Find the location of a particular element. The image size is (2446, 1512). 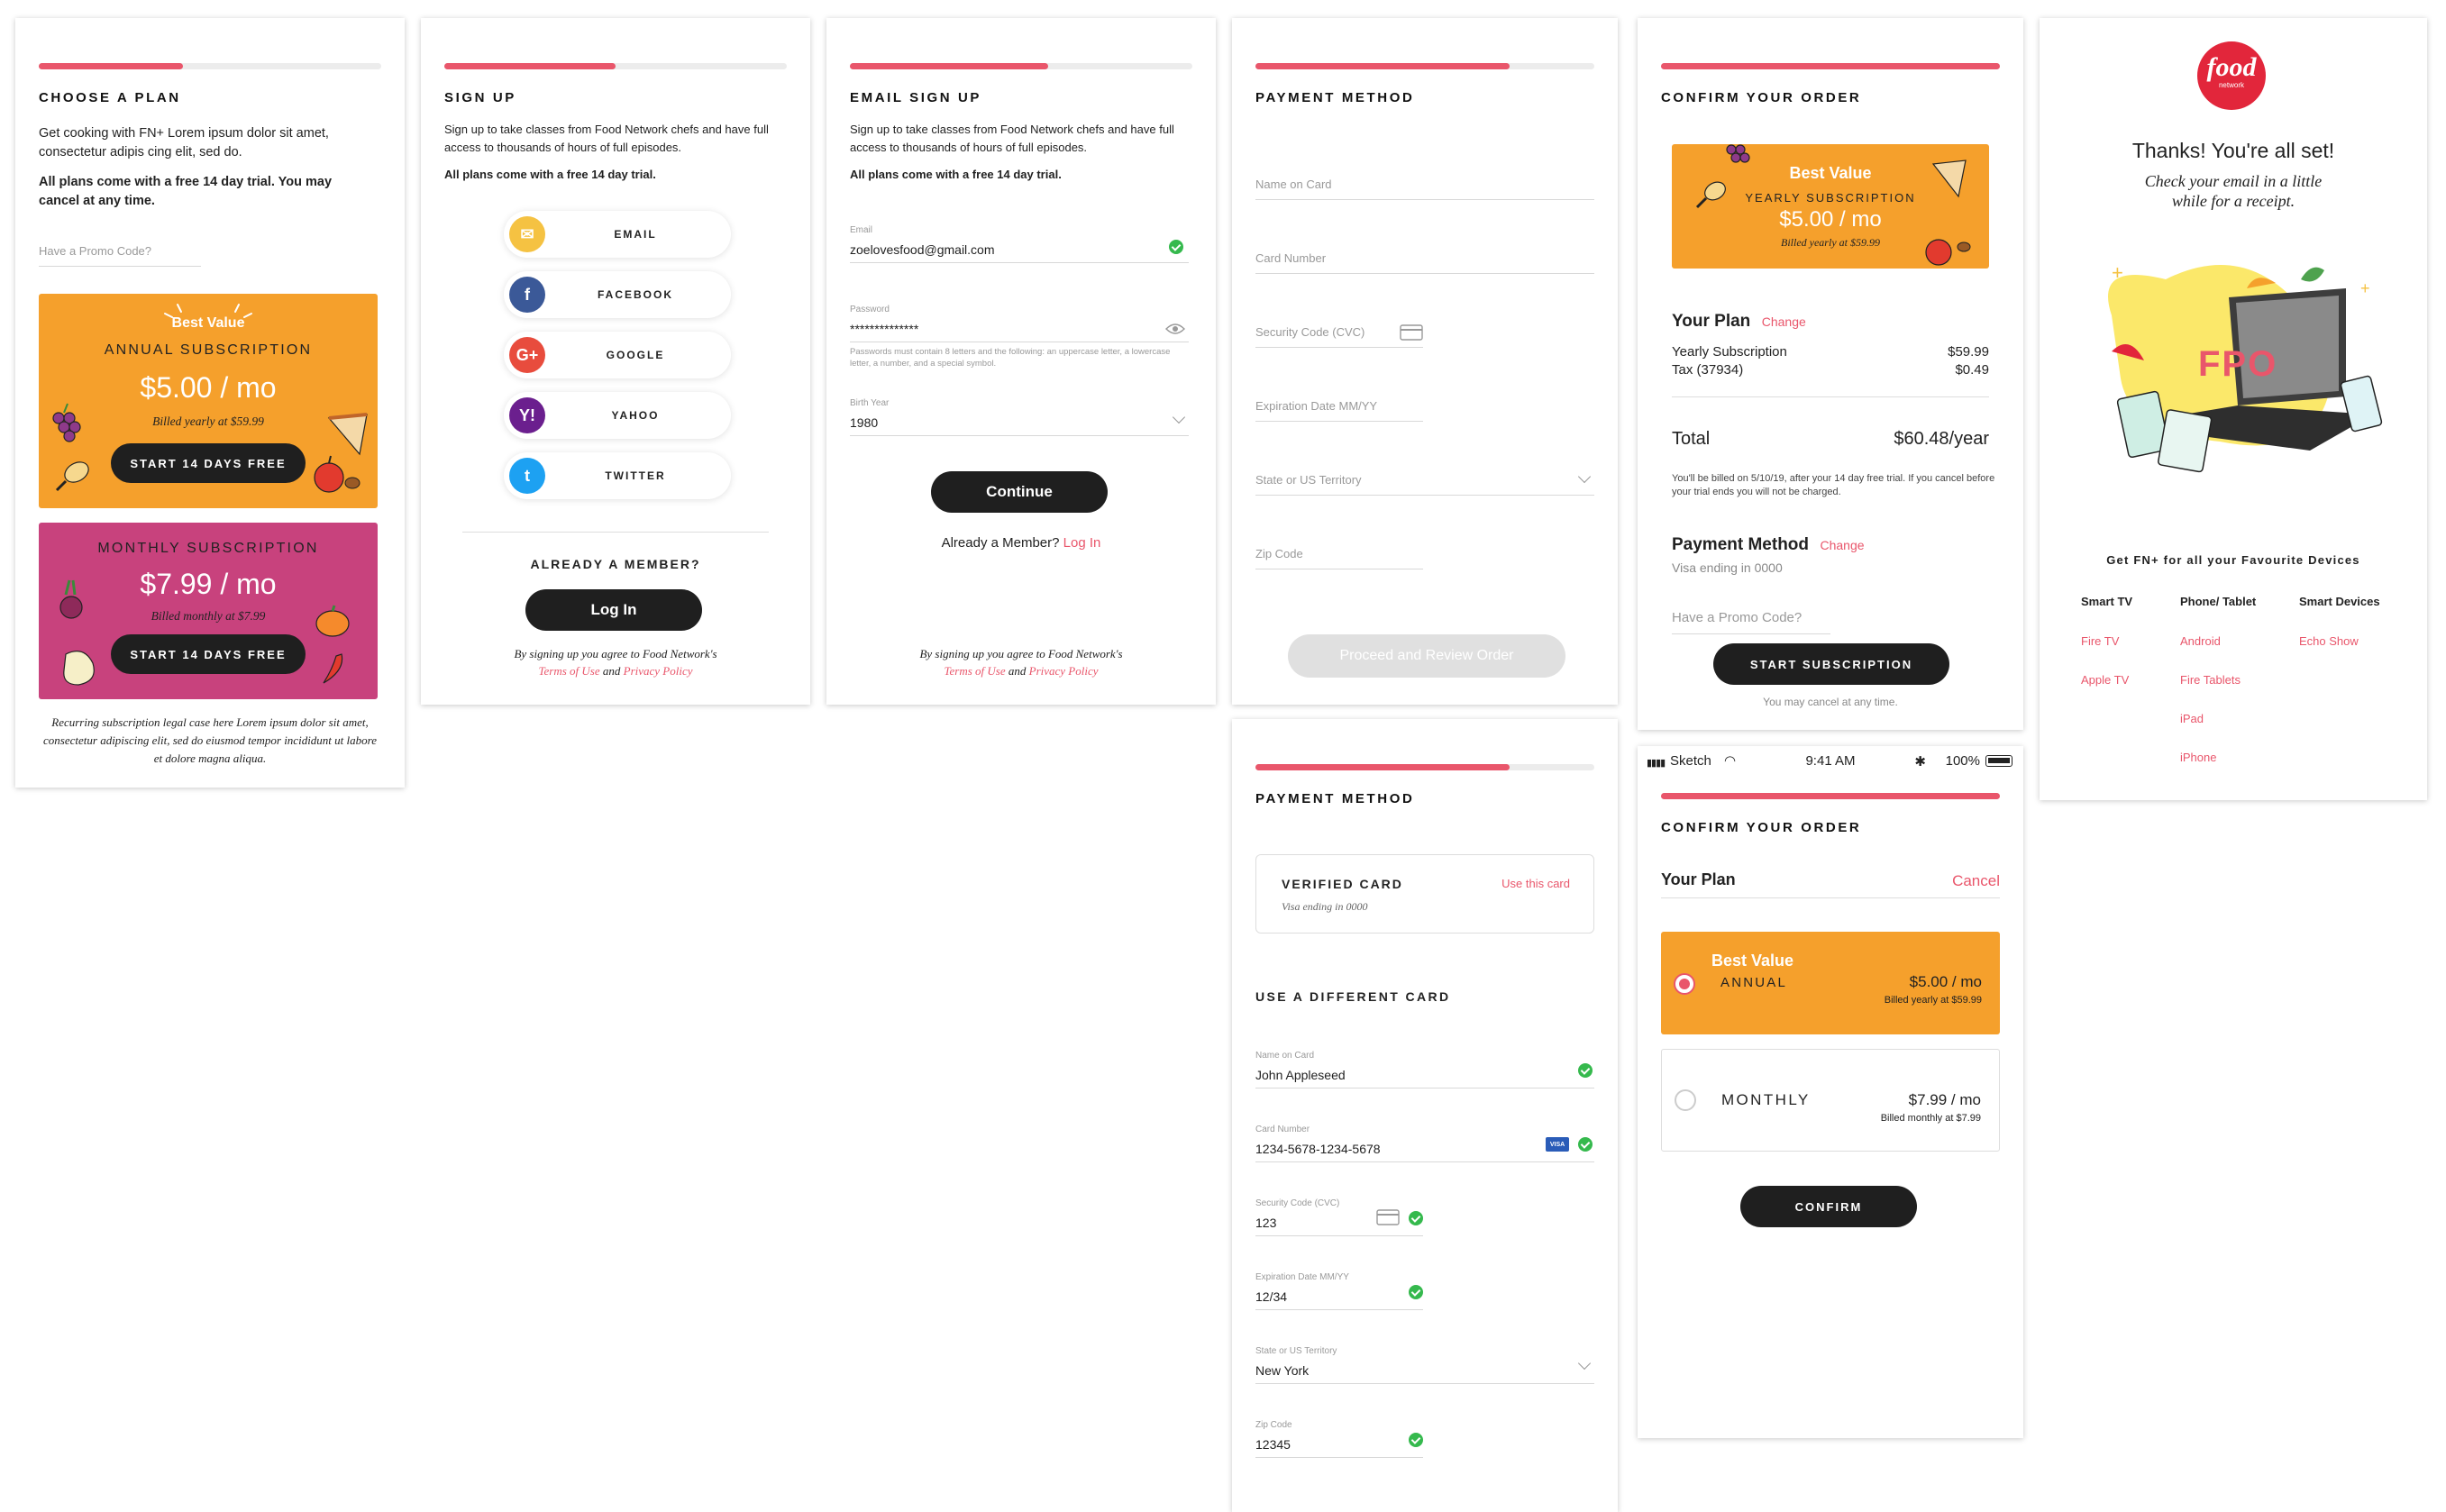

your-plan-row: Your Plan Change is located at coordinates (1739, 321).